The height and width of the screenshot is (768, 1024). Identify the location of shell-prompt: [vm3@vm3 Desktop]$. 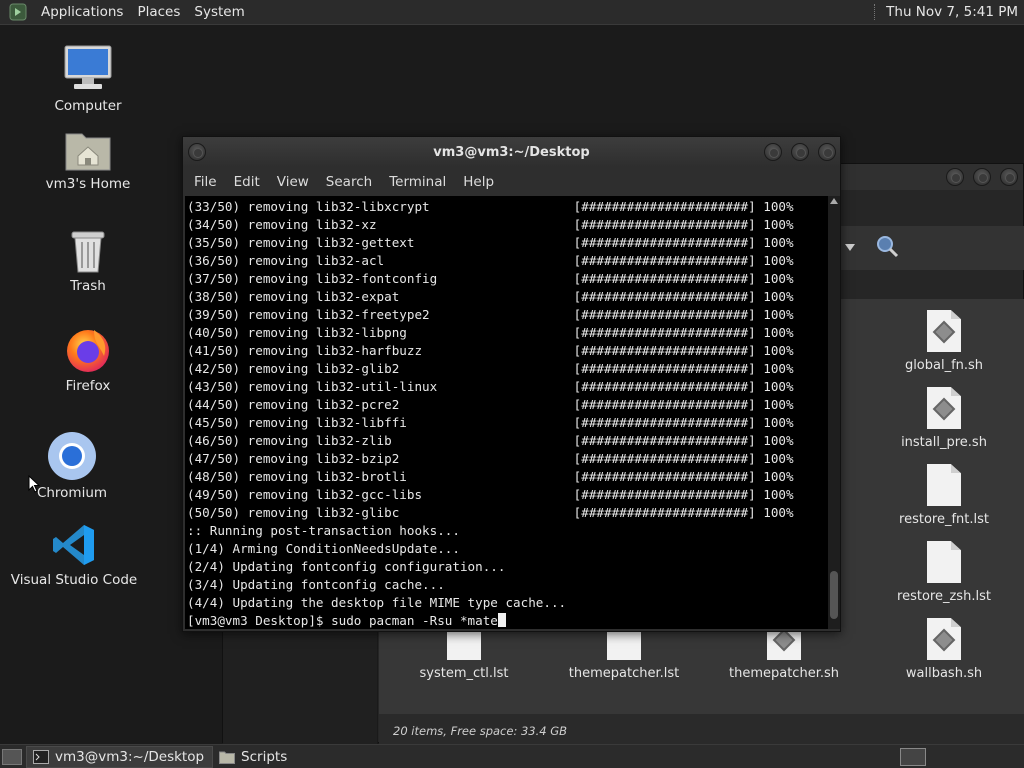
(259, 620).